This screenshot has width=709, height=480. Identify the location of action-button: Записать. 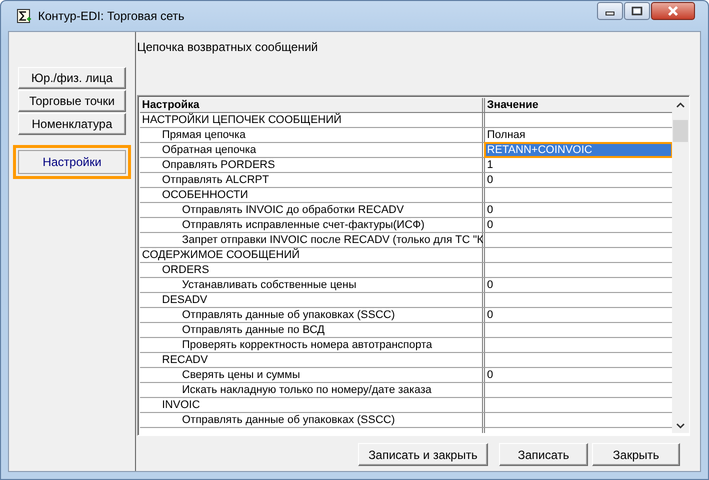
(543, 454).